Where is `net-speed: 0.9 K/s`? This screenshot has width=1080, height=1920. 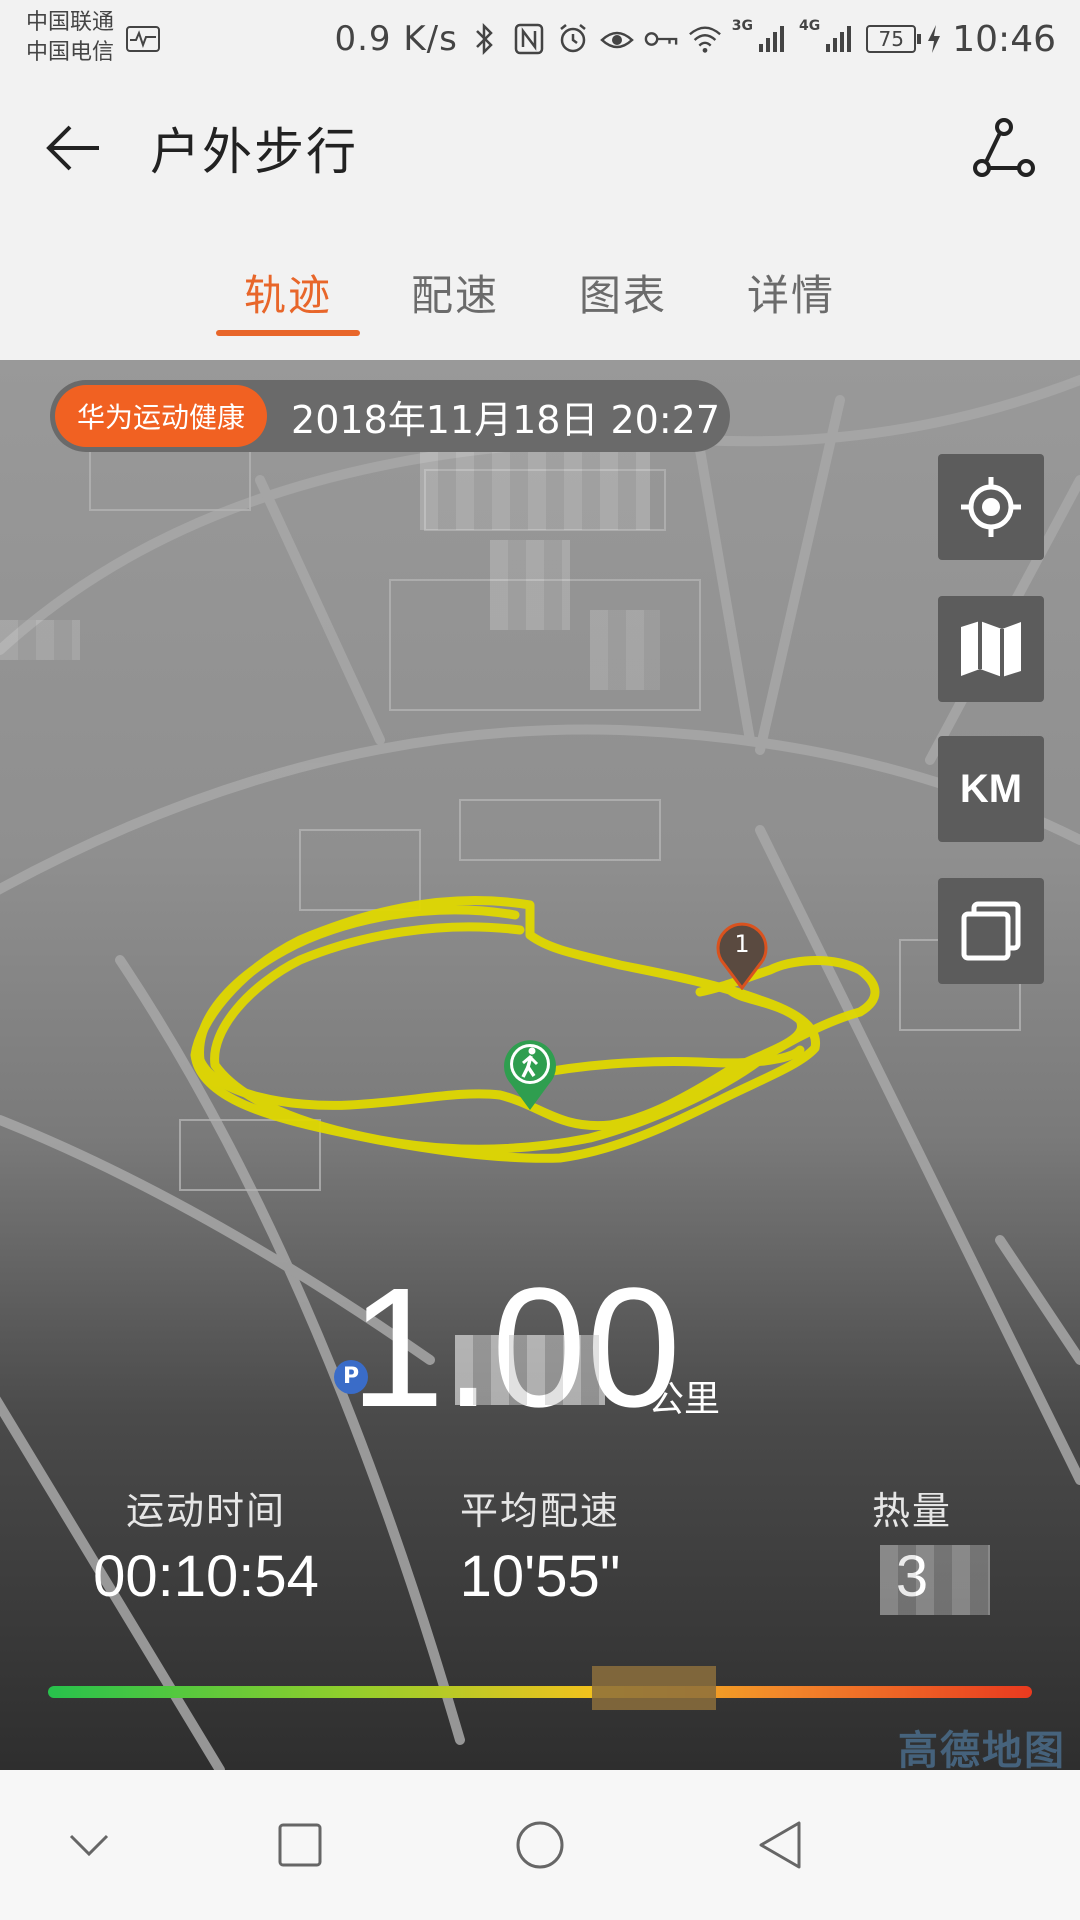
net-speed: 0.9 K/s is located at coordinates (396, 39).